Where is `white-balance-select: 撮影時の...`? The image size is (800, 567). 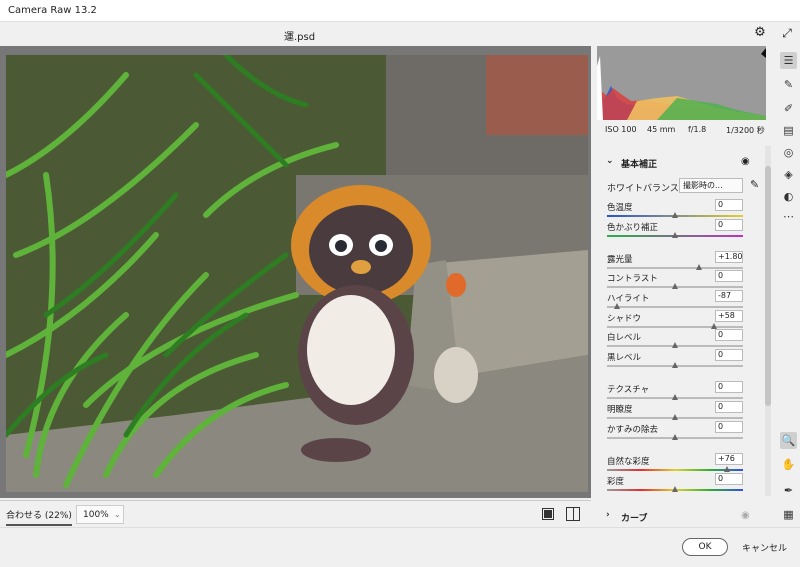 white-balance-select: 撮影時の... is located at coordinates (711, 185).